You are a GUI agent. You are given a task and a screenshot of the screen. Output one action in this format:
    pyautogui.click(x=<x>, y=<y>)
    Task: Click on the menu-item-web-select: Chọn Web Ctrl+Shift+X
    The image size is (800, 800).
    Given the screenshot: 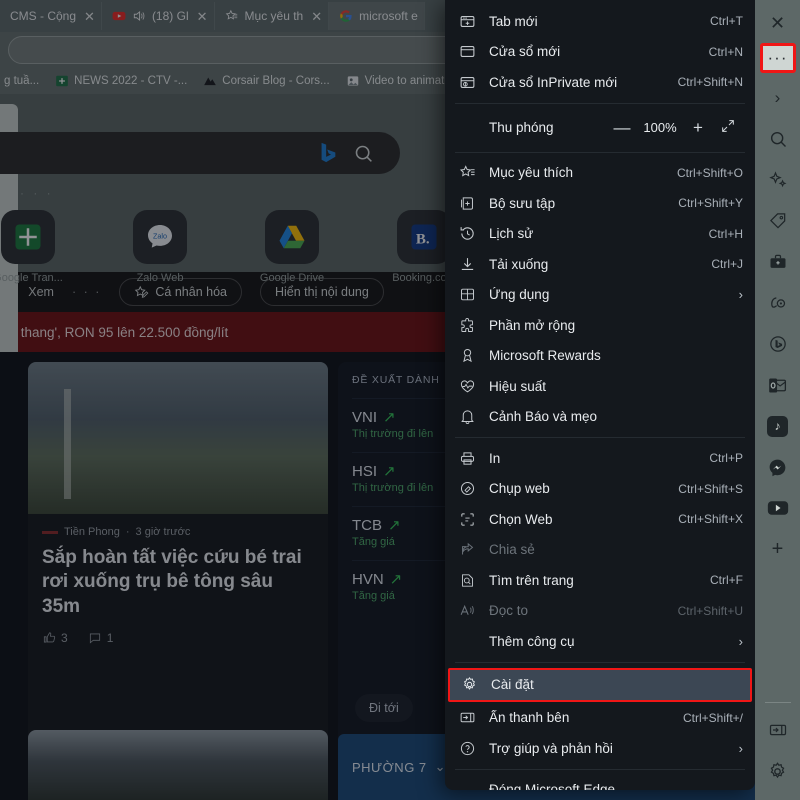 What is the action you would take?
    pyautogui.click(x=600, y=519)
    